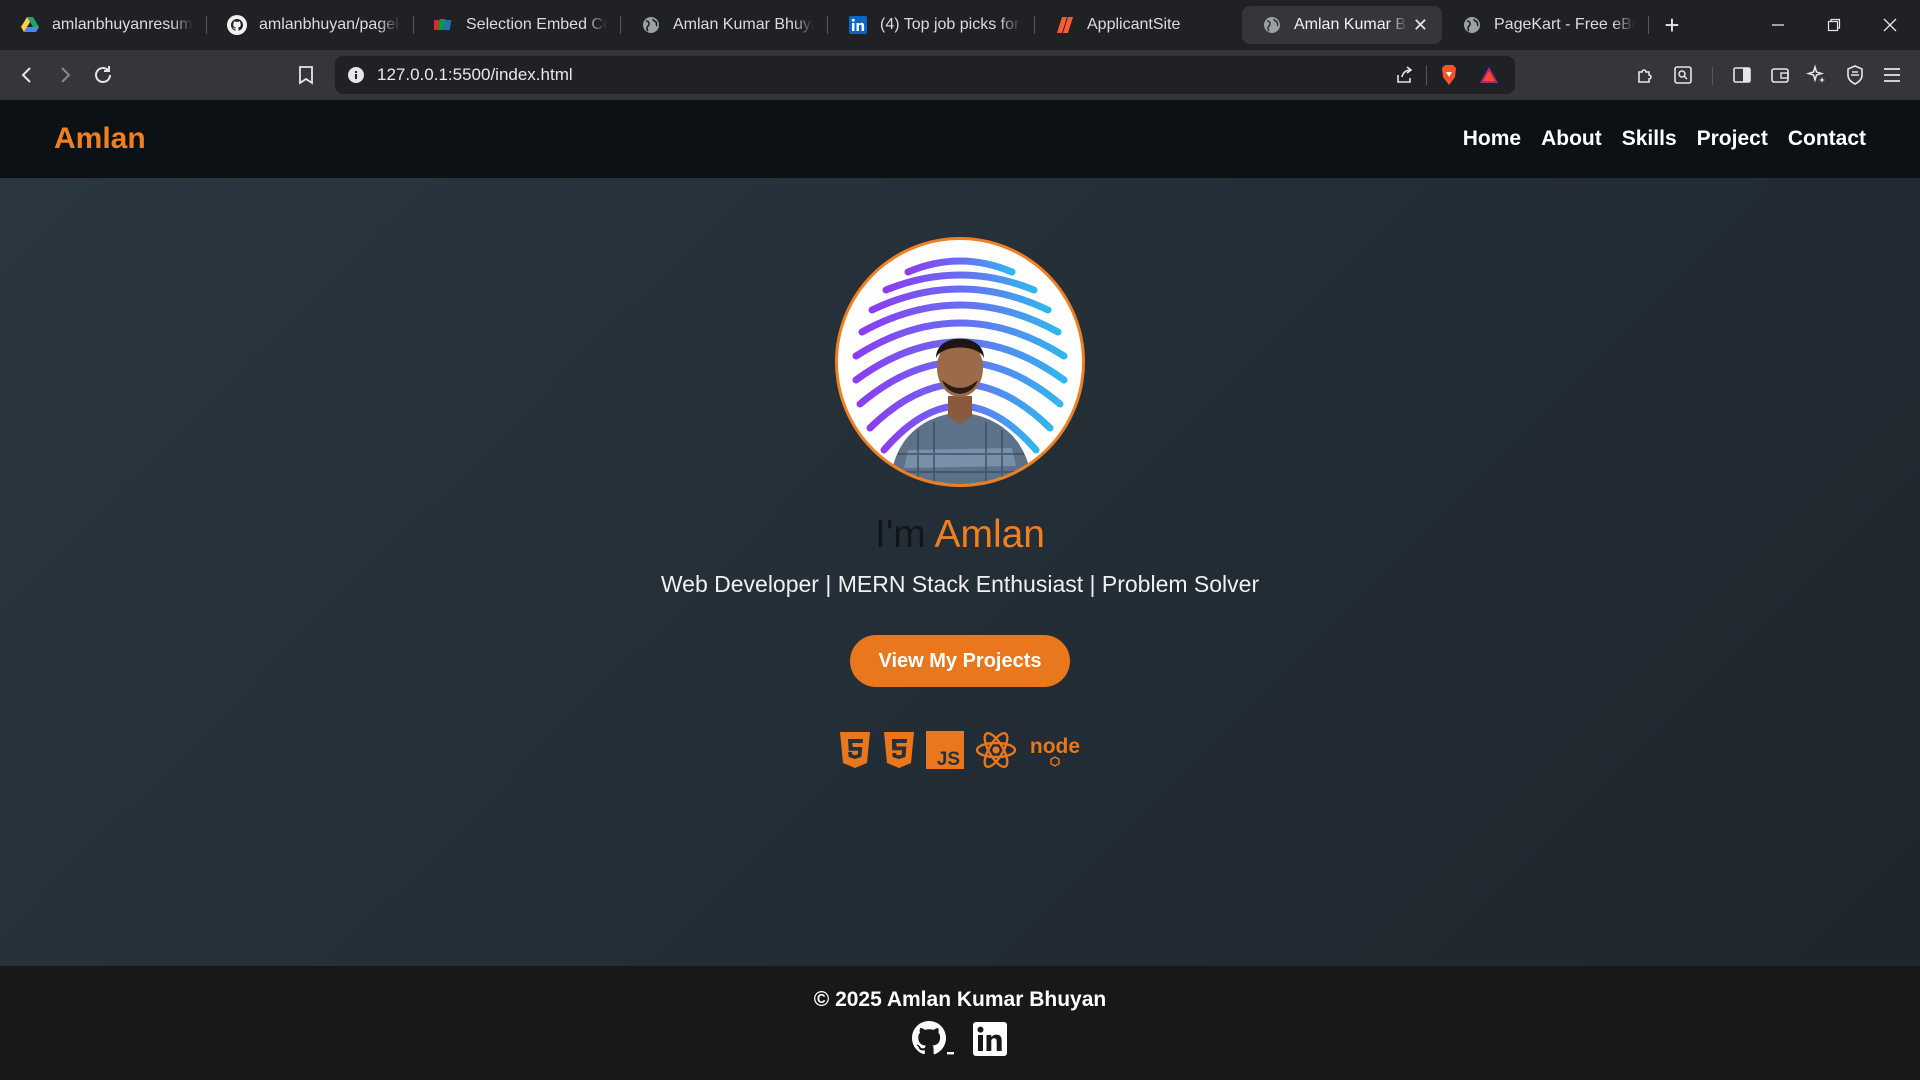 This screenshot has width=1920, height=1080. Describe the element at coordinates (1732, 139) in the screenshot. I see `nav-project: Project` at that location.